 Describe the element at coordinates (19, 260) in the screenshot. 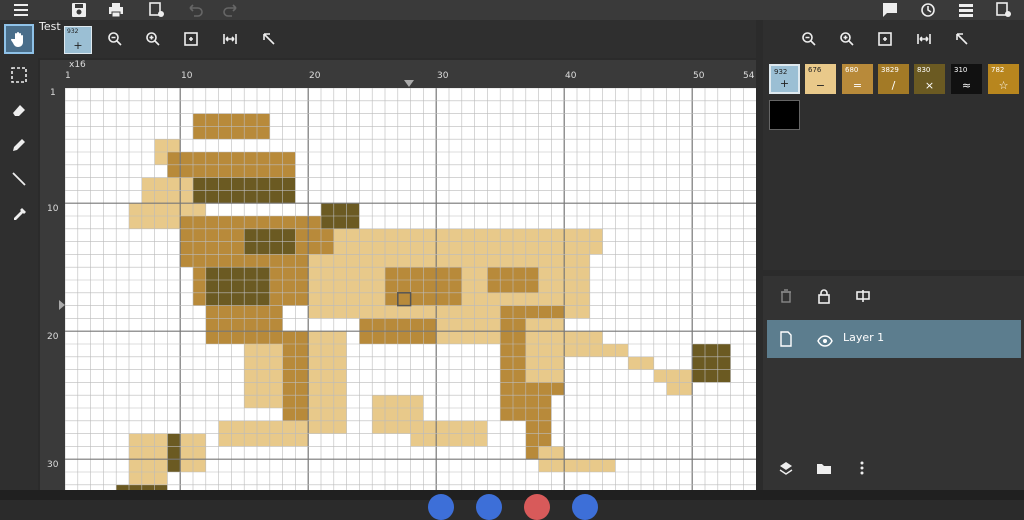

I see `tool-sidebar` at that location.